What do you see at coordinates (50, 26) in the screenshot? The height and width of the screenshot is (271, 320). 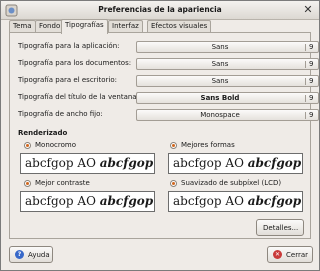 I see `tab-background: Fondo` at bounding box center [50, 26].